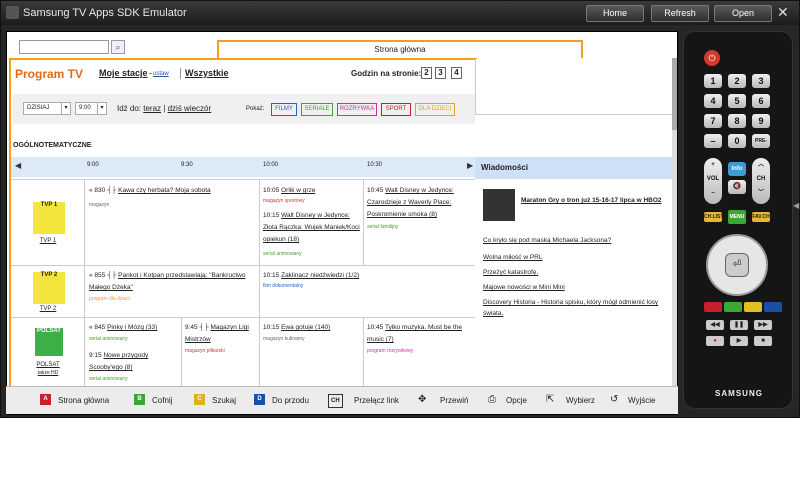 This screenshot has height=504, width=800. Describe the element at coordinates (739, 341) in the screenshot. I see `play-icon: ▶` at that location.